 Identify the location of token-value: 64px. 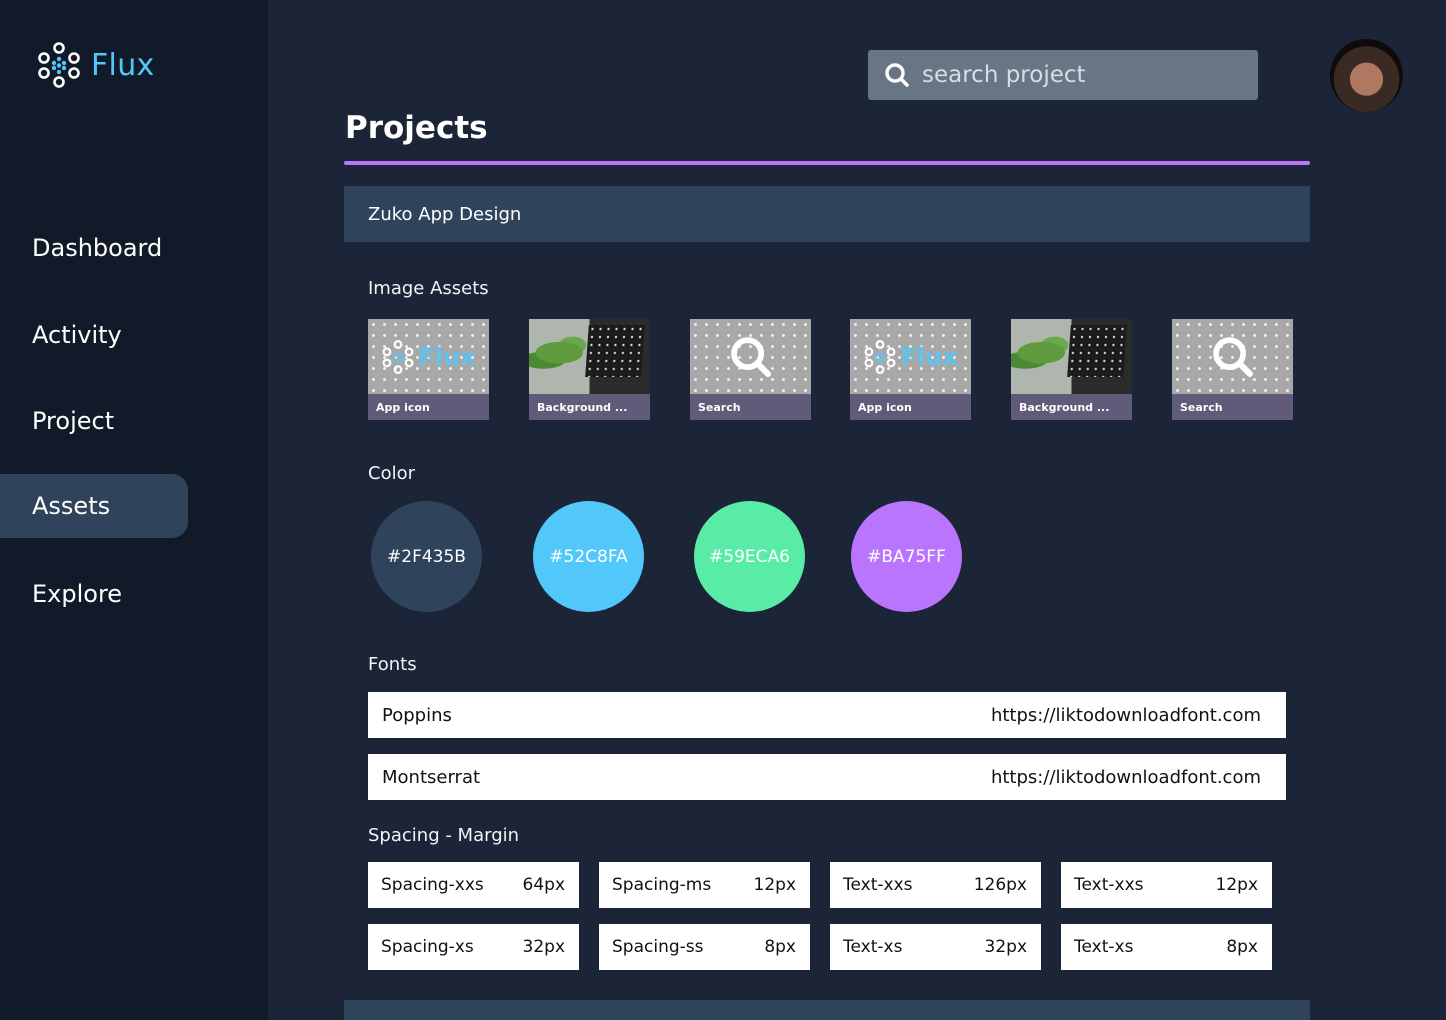
(543, 885).